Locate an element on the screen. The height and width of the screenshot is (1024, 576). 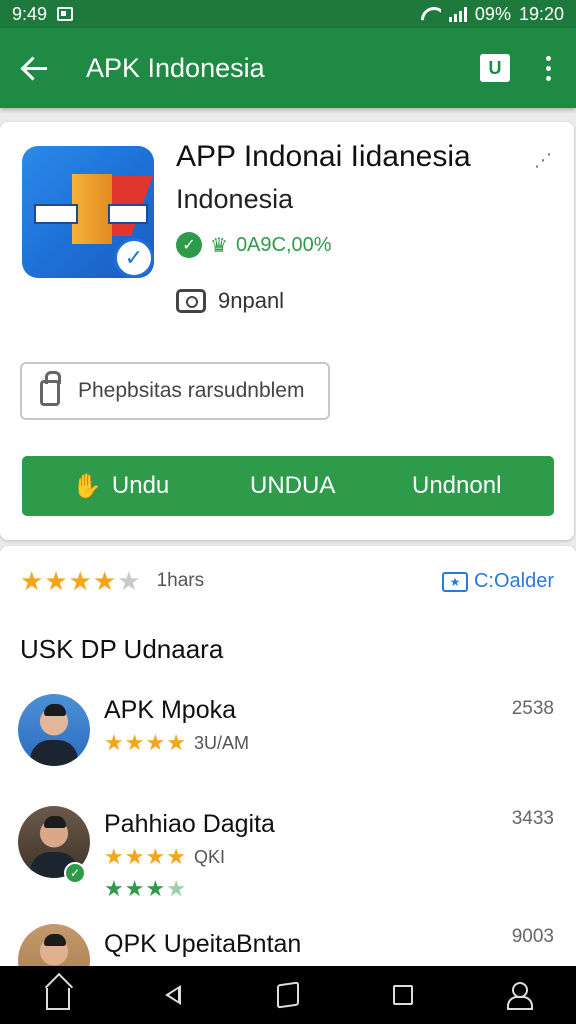
back-button is located at coordinates (35, 68).